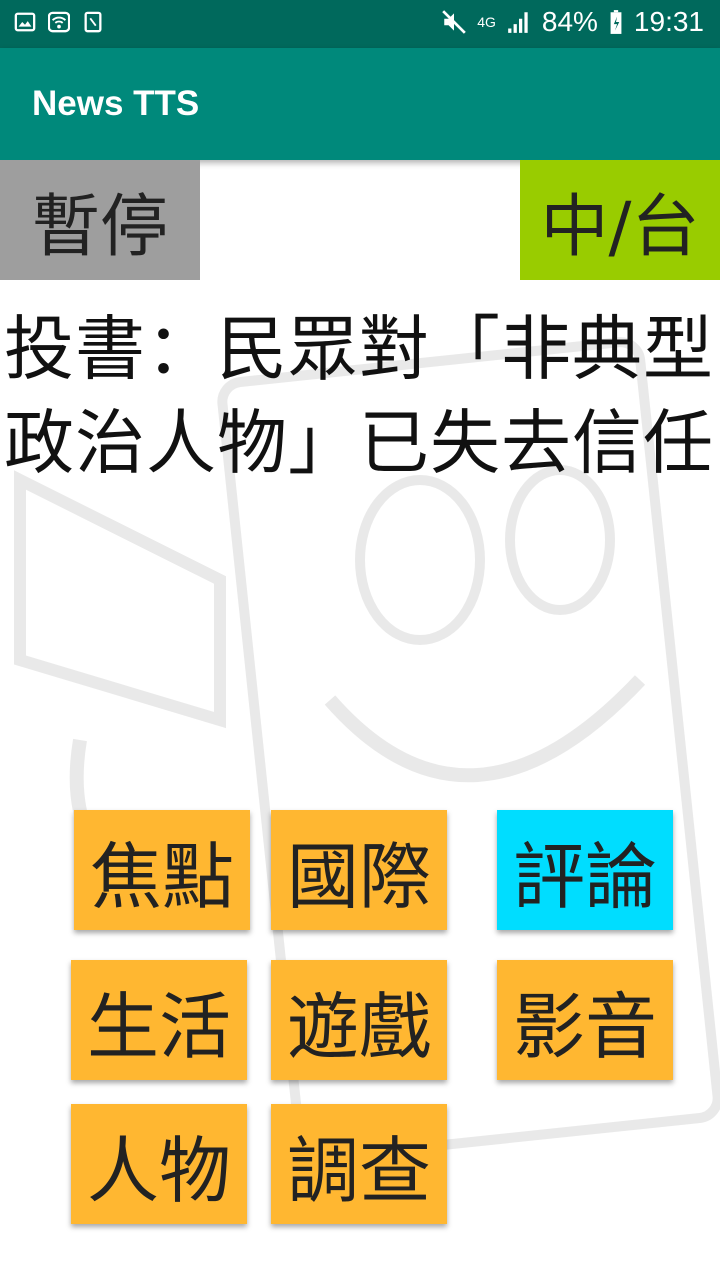 The width and height of the screenshot is (720, 1280). Describe the element at coordinates (25, 22) in the screenshot. I see `gallery-icon` at that location.